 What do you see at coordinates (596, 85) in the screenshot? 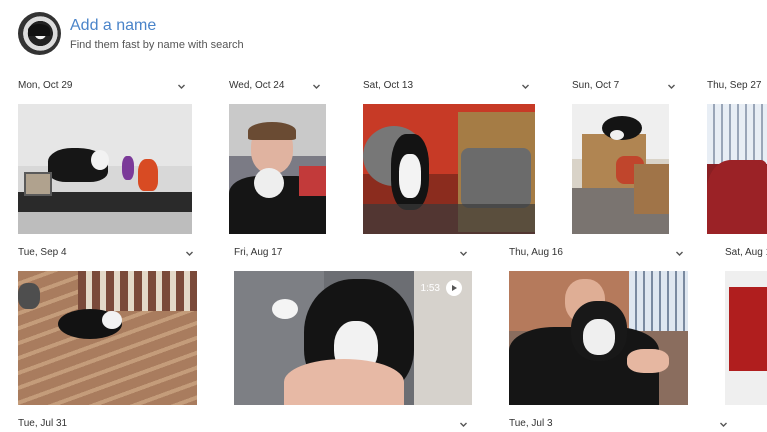
I see `date-label: Sun, Oct 7` at bounding box center [596, 85].